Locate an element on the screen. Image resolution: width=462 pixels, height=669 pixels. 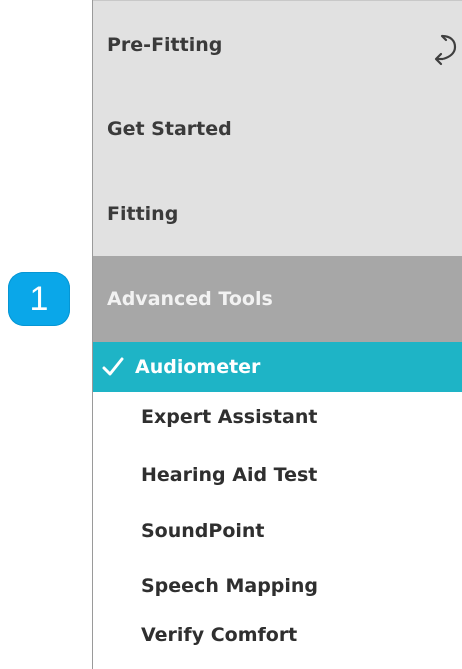
menu-item-speech-mapping: Speech Mapping is located at coordinates (277, 586).